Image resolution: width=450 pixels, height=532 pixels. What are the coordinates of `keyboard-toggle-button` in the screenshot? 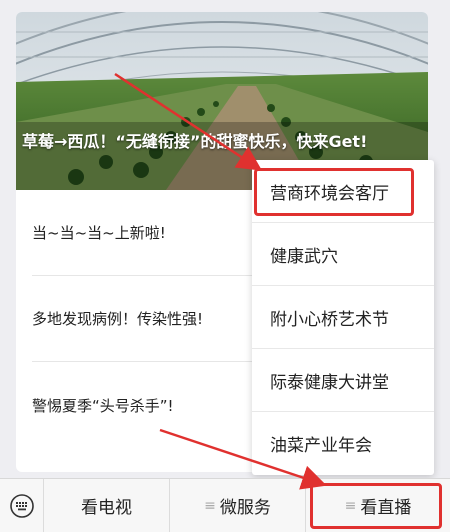 It's located at (22, 505).